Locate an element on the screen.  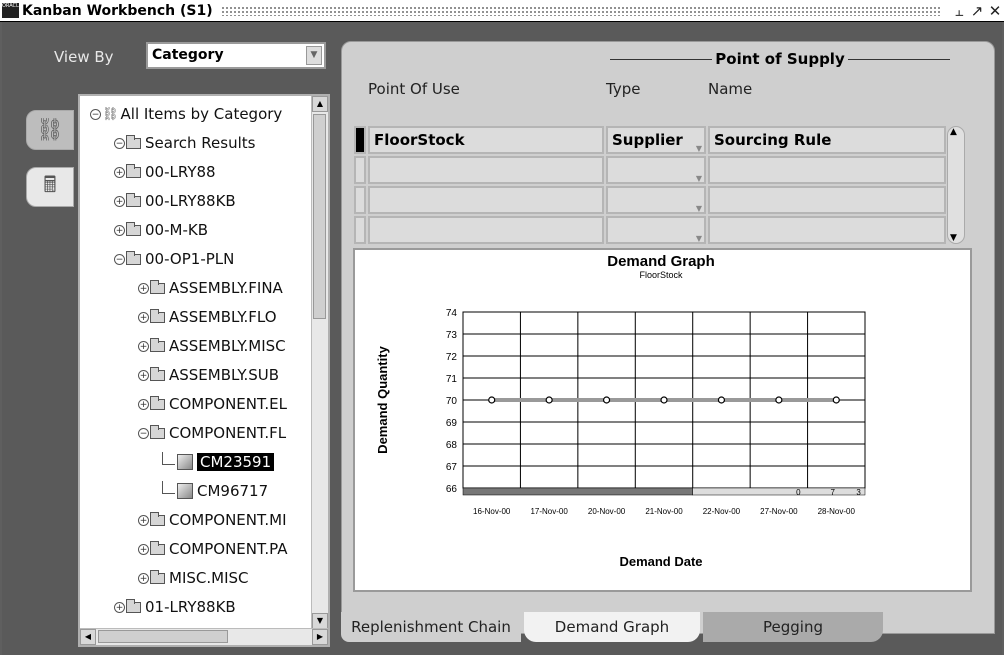
tree-folder: +00-LRY88KB is located at coordinates (175, 201).